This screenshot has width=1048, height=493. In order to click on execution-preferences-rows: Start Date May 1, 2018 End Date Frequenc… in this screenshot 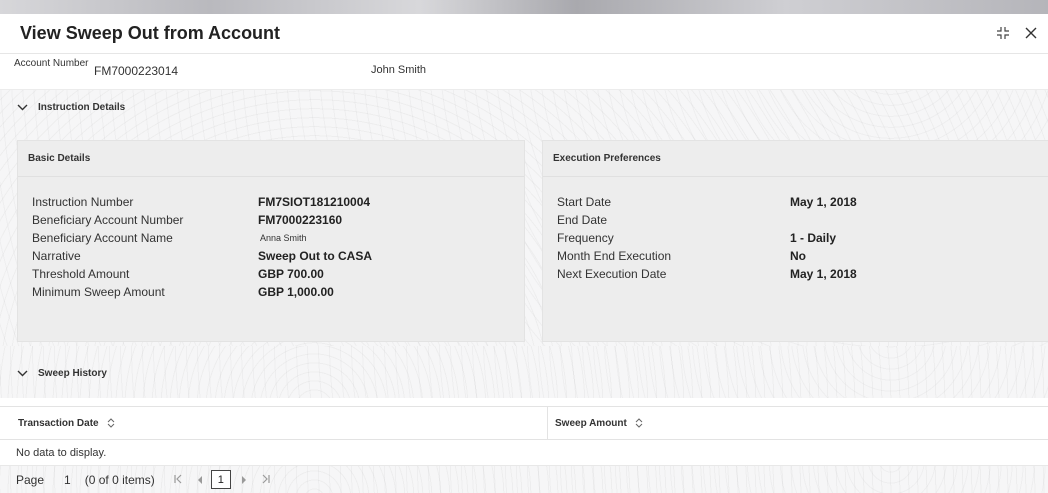, I will do `click(707, 238)`.